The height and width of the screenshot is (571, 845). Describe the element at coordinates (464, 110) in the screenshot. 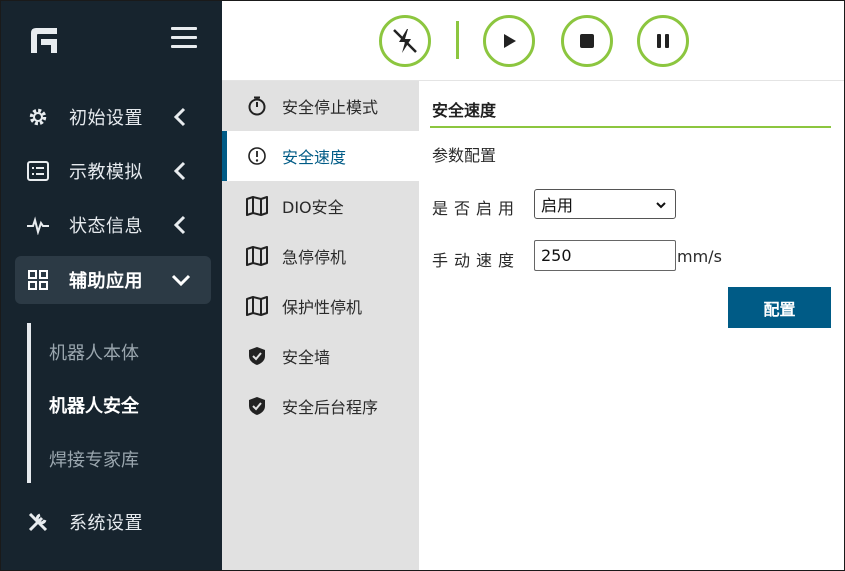

I see `section-title: 安全速度` at that location.